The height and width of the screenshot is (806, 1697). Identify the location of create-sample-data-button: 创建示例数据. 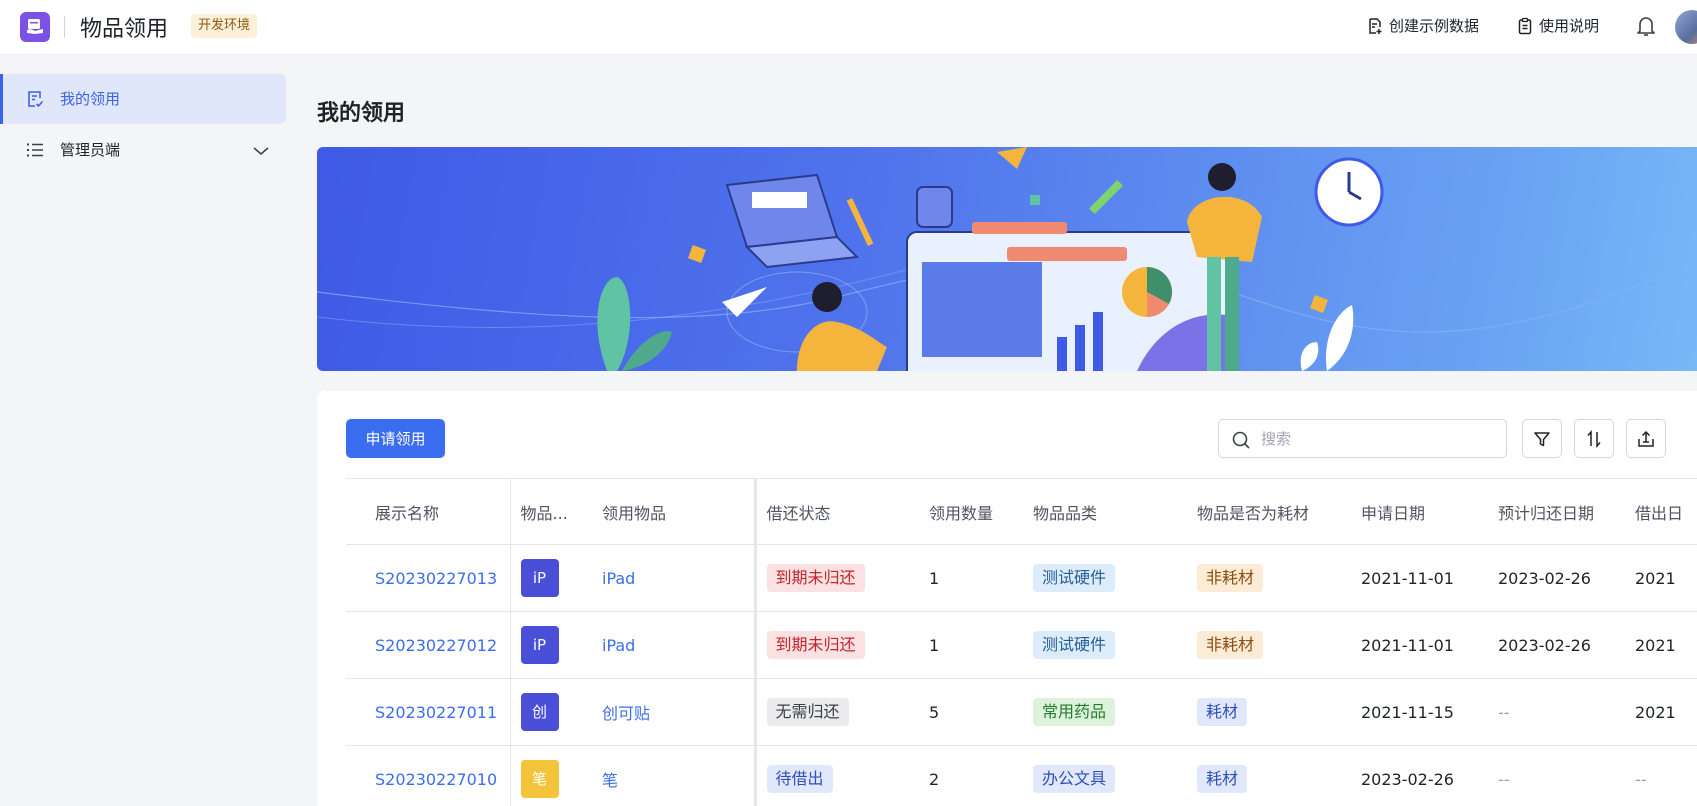
(1422, 26).